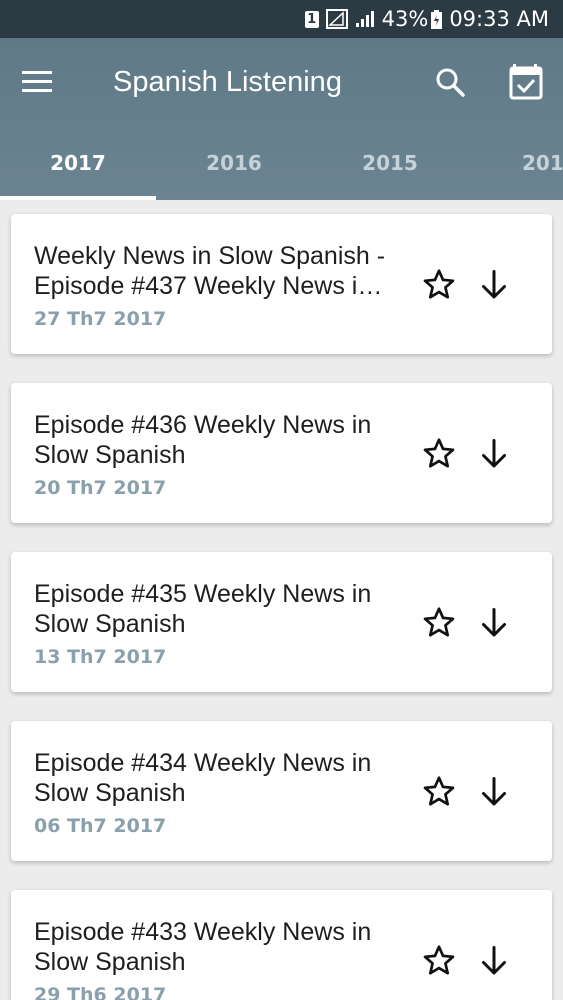  What do you see at coordinates (100, 657) in the screenshot?
I see `episode-date: 13 Th7 2017` at bounding box center [100, 657].